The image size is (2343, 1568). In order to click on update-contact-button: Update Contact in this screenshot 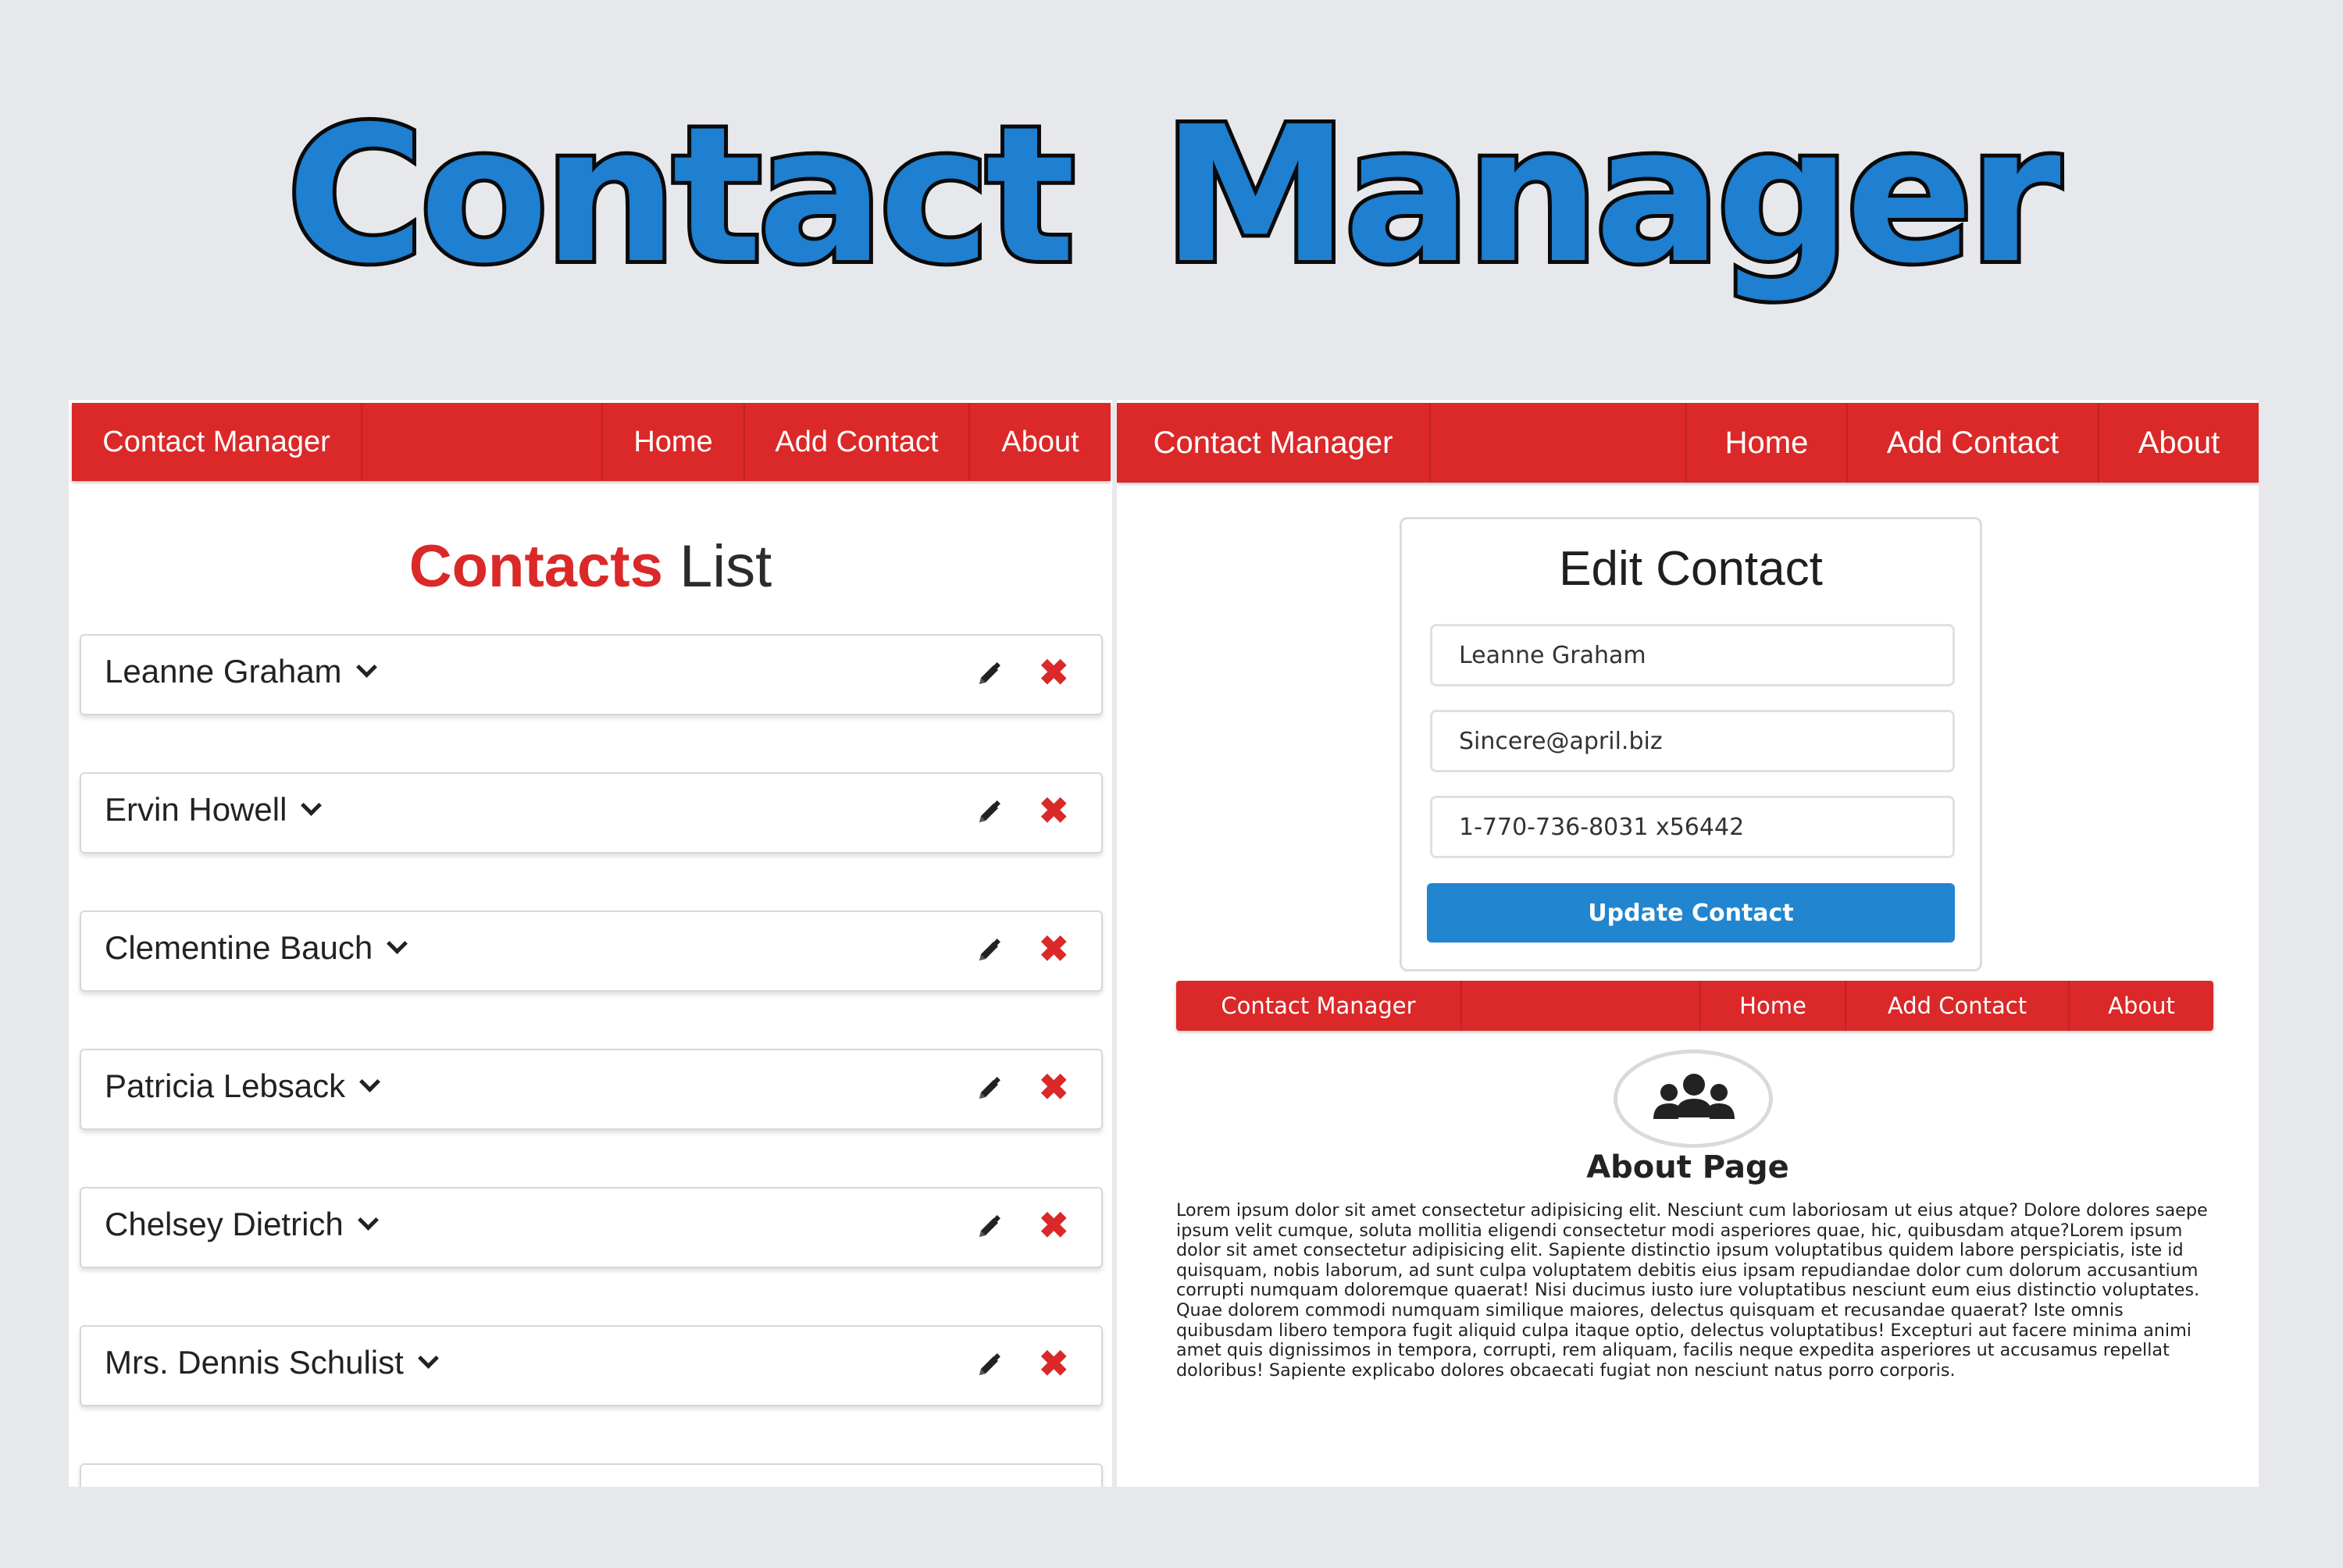, I will do `click(1691, 913)`.